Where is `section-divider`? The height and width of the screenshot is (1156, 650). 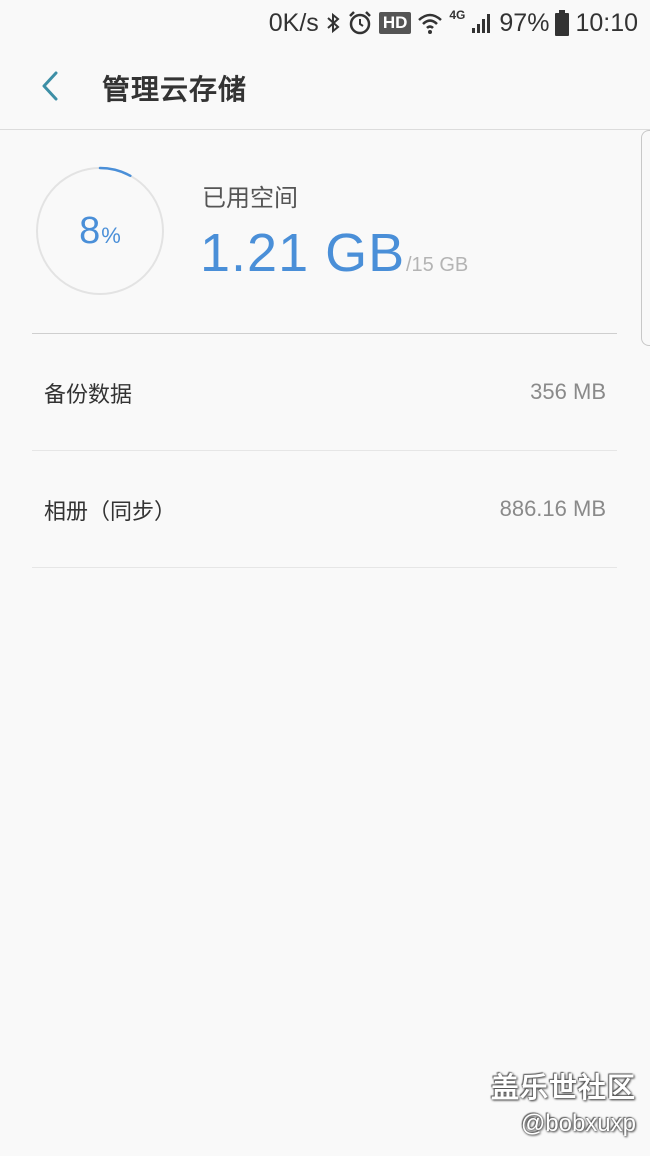
section-divider is located at coordinates (324, 333).